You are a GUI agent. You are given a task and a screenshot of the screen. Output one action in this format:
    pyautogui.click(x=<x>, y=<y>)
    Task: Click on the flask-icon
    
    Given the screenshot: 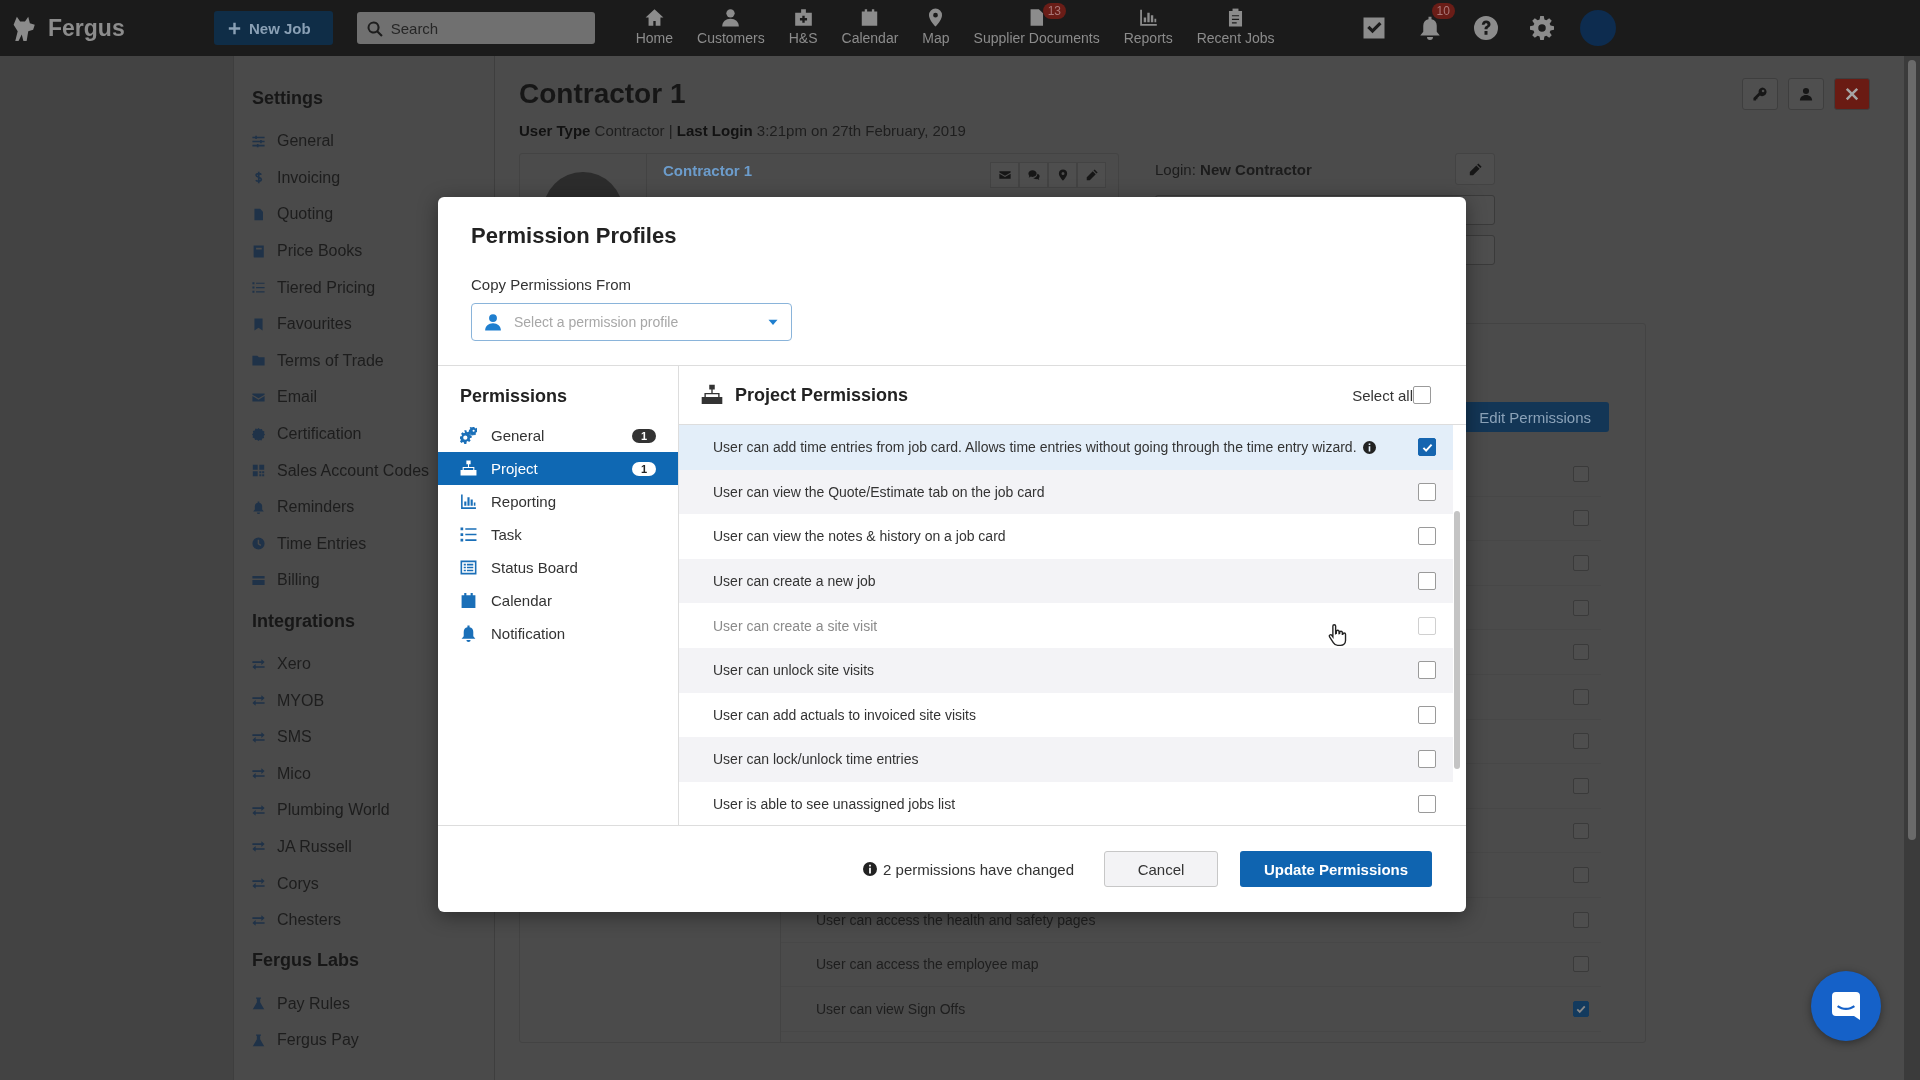 What is the action you would take?
    pyautogui.click(x=258, y=1040)
    